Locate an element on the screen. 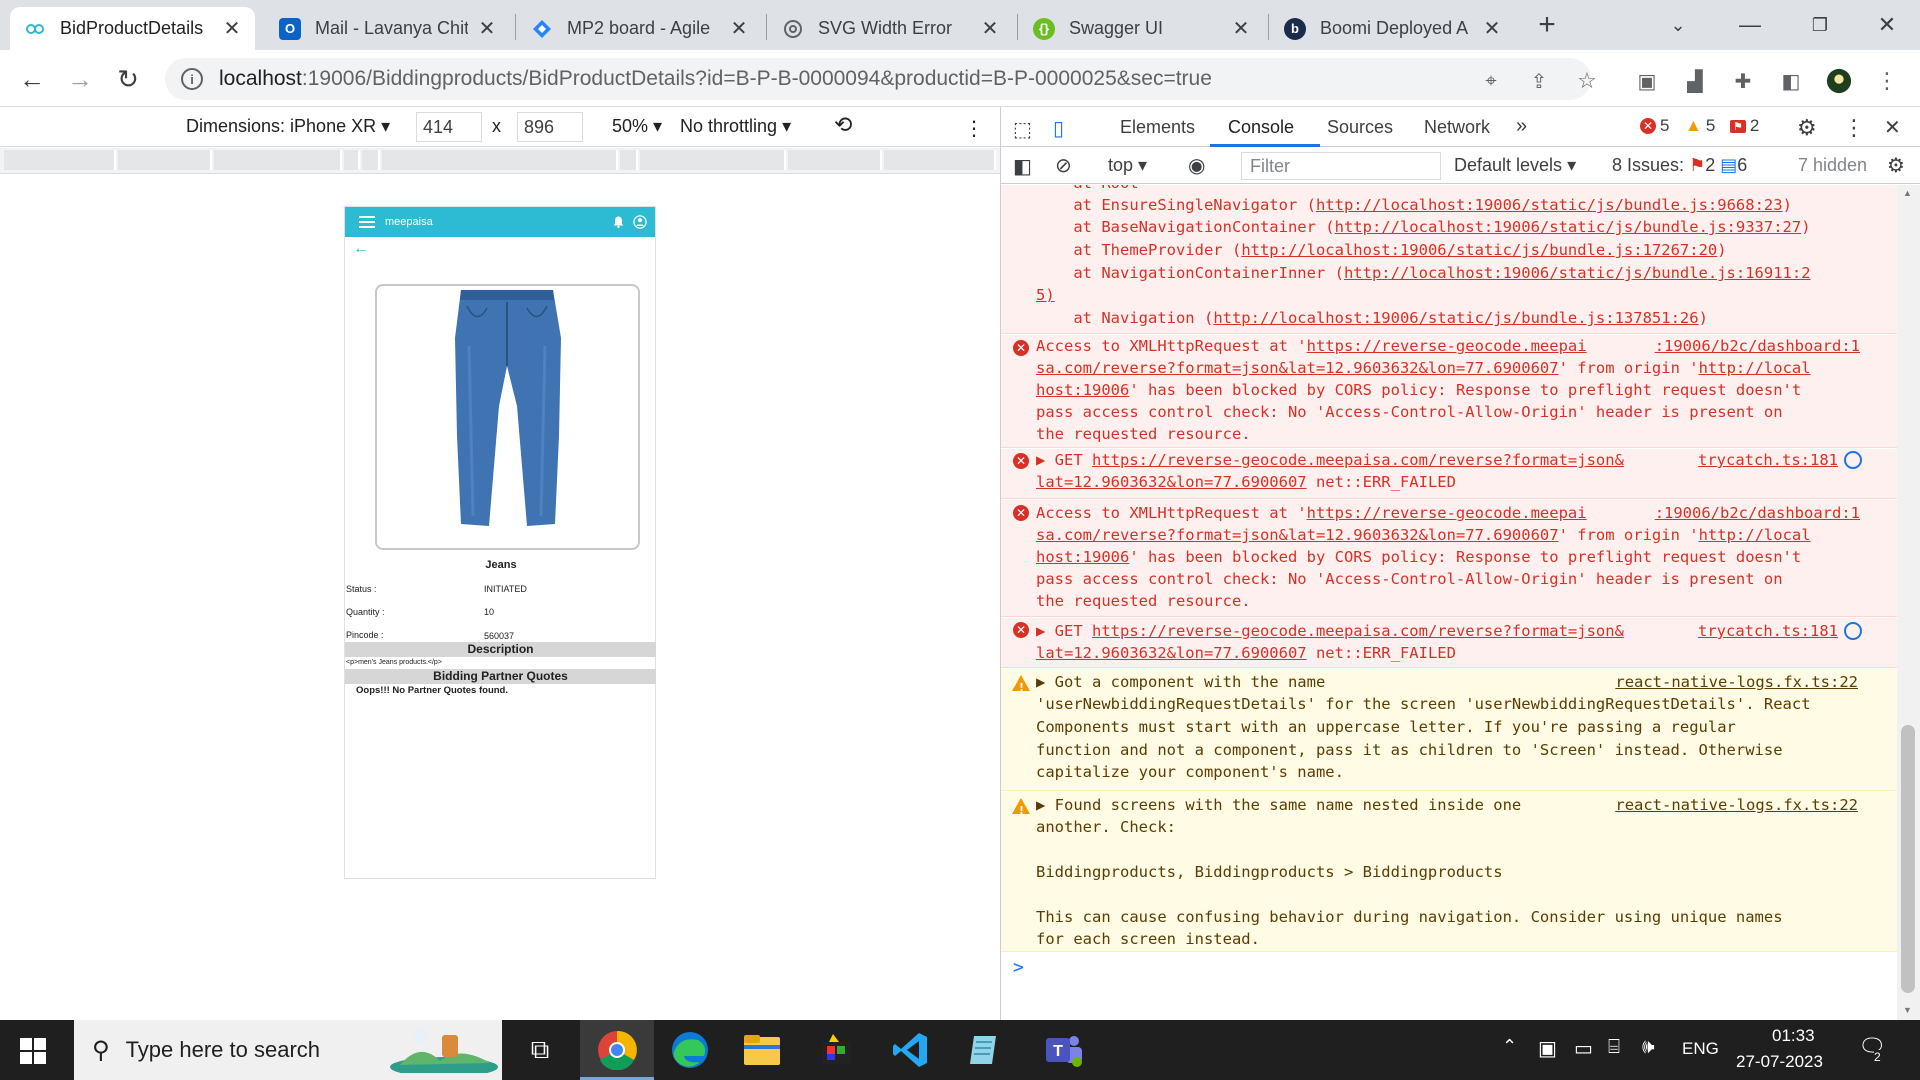 This screenshot has width=1920, height=1080. back-arrow-icon: ← is located at coordinates (361, 249).